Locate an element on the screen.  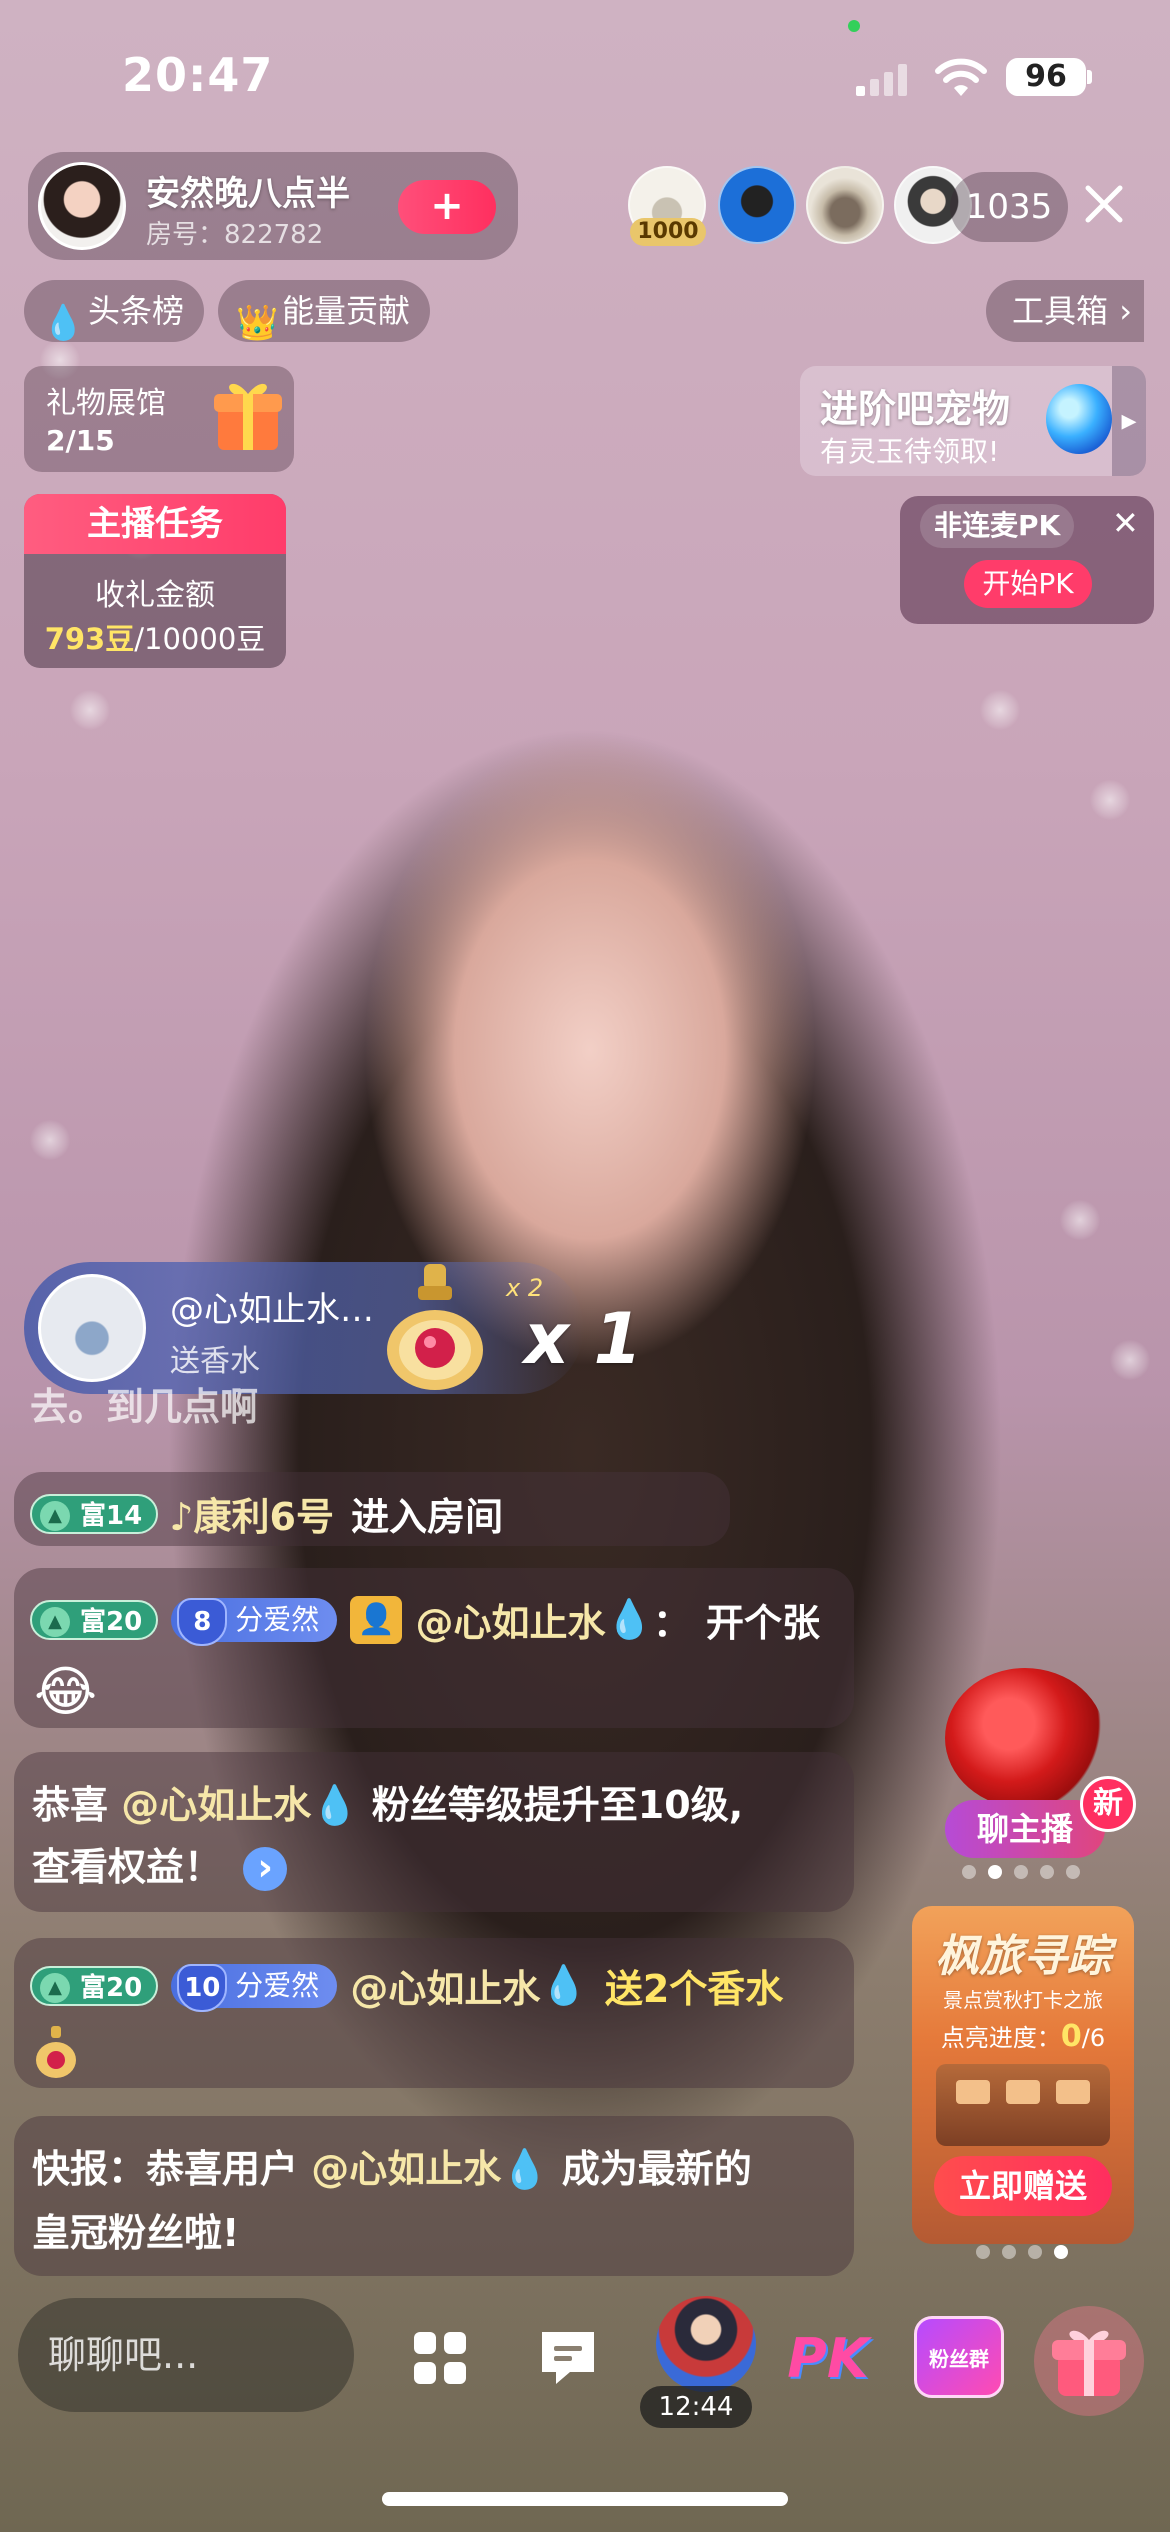
gift-hall-card: 礼物展馆 2/15 is located at coordinates (159, 419).